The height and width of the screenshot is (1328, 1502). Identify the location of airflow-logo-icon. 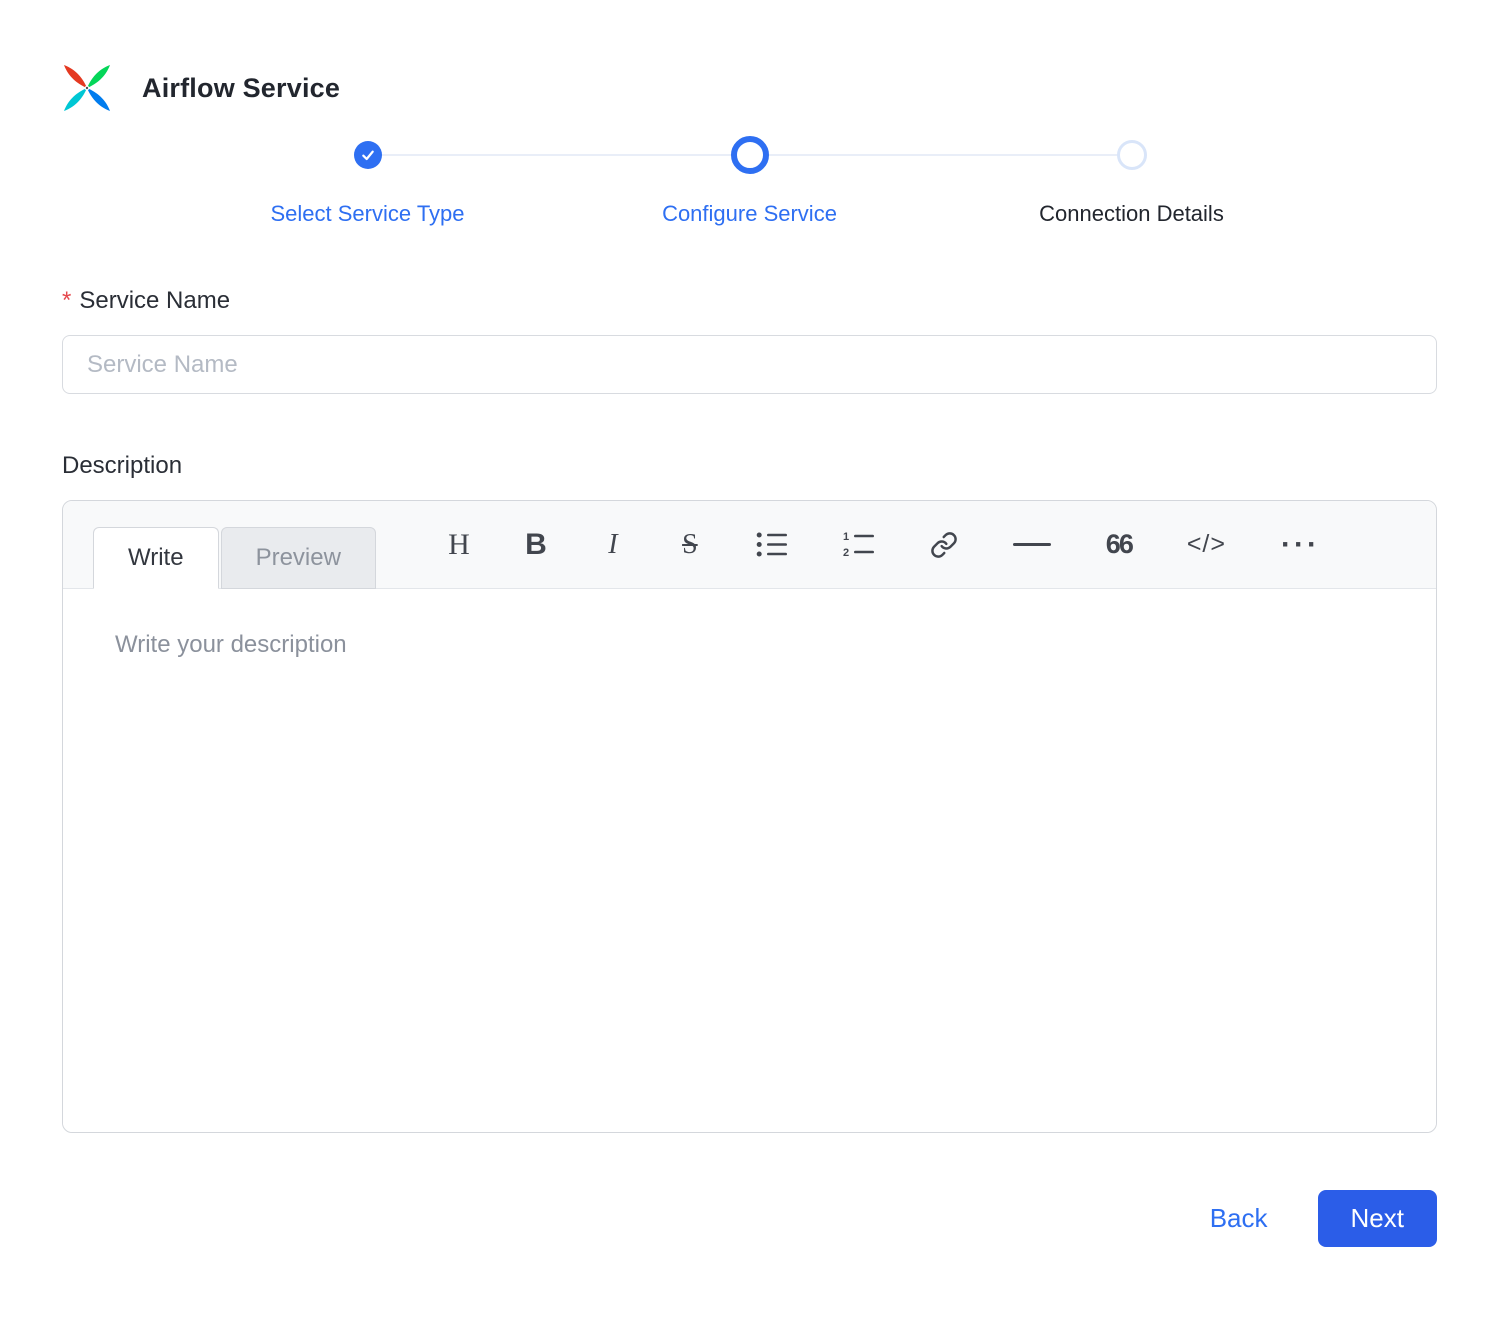
(87, 88).